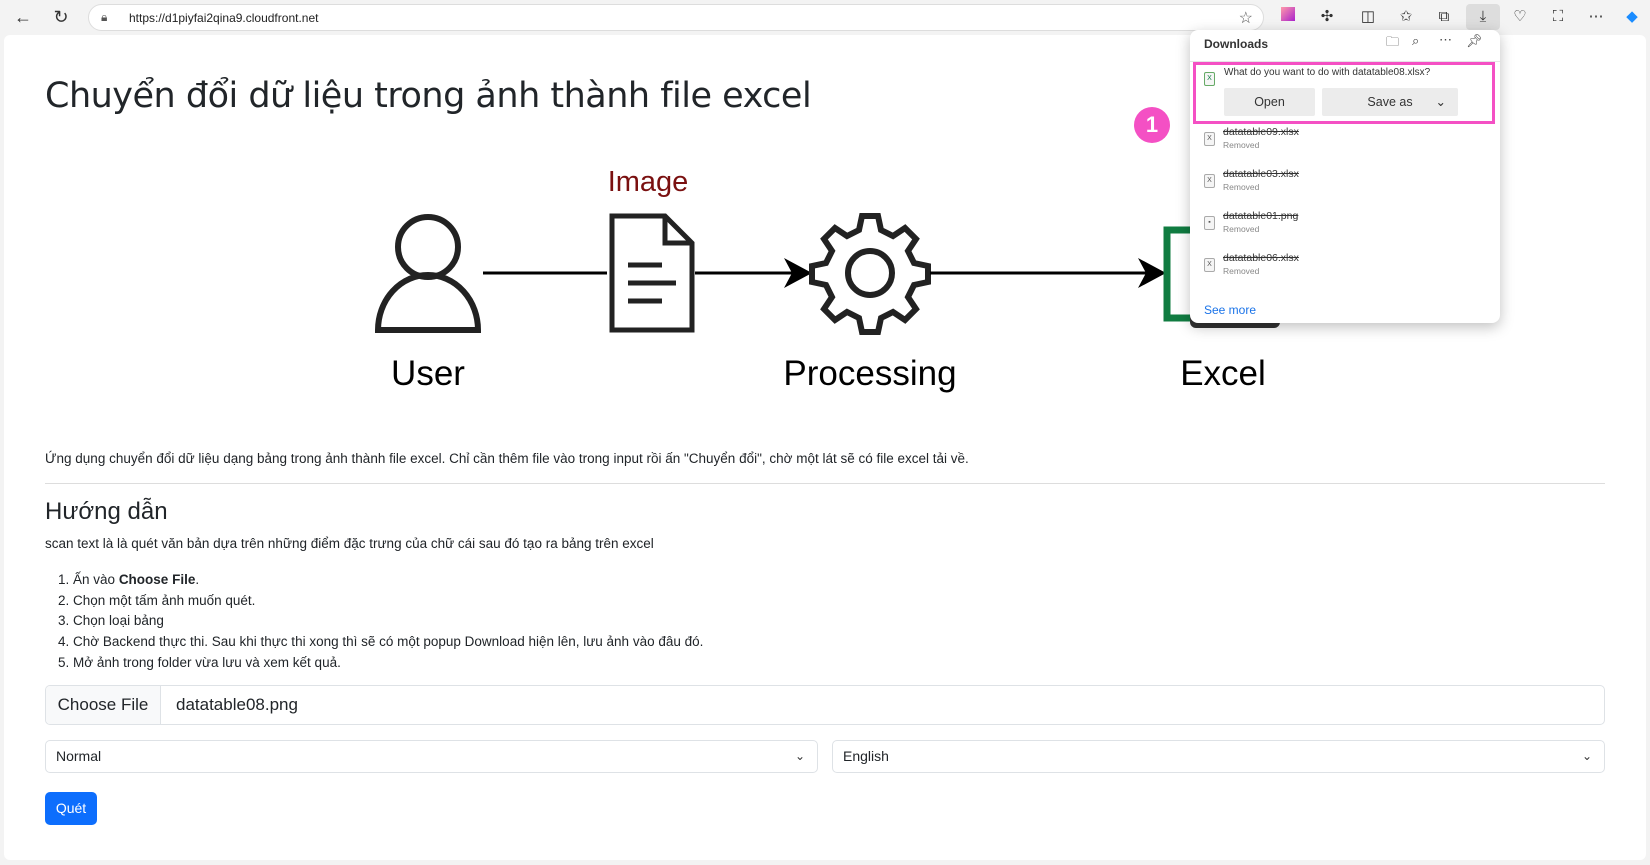 Image resolution: width=1650 pixels, height=865 pixels. I want to click on annotation-badge: 1, so click(1152, 125).